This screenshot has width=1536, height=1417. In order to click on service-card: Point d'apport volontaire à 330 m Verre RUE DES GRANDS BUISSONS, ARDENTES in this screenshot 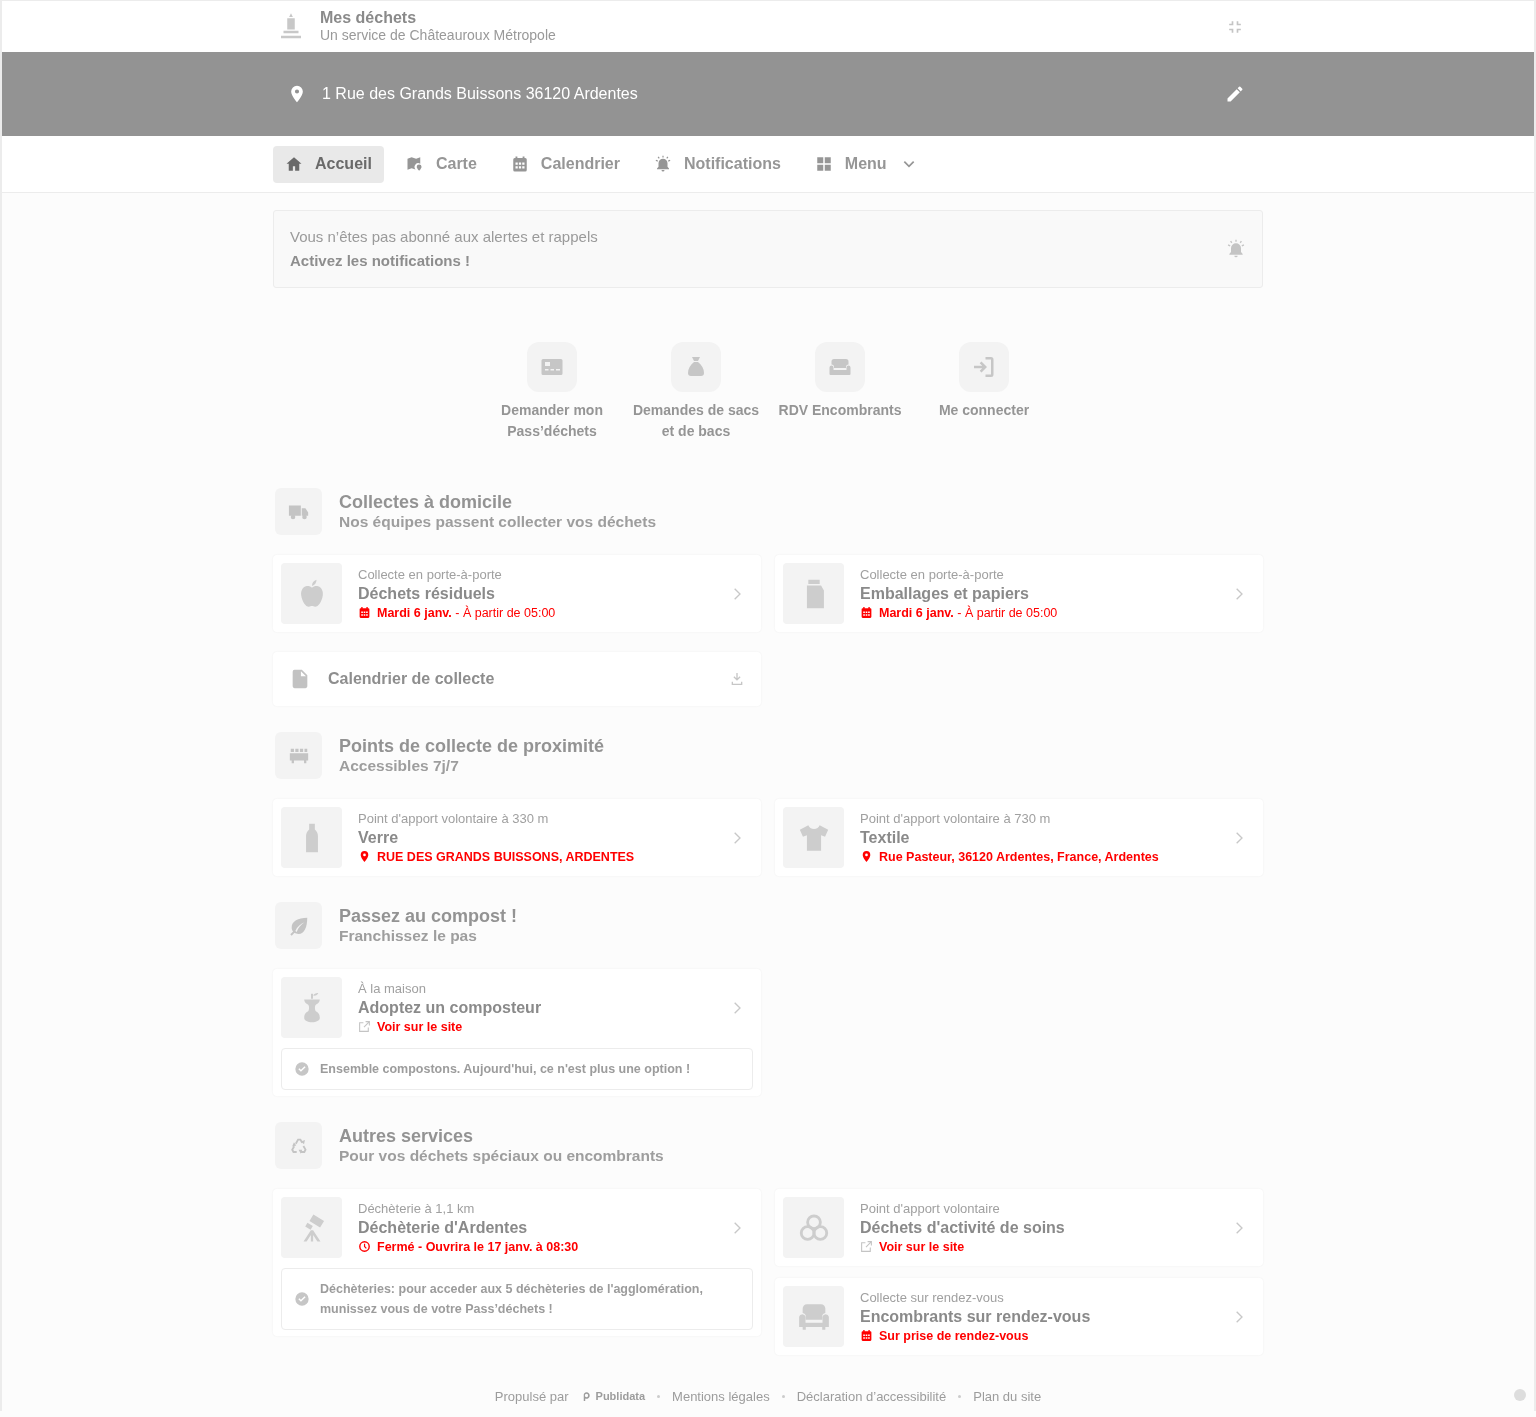, I will do `click(517, 837)`.